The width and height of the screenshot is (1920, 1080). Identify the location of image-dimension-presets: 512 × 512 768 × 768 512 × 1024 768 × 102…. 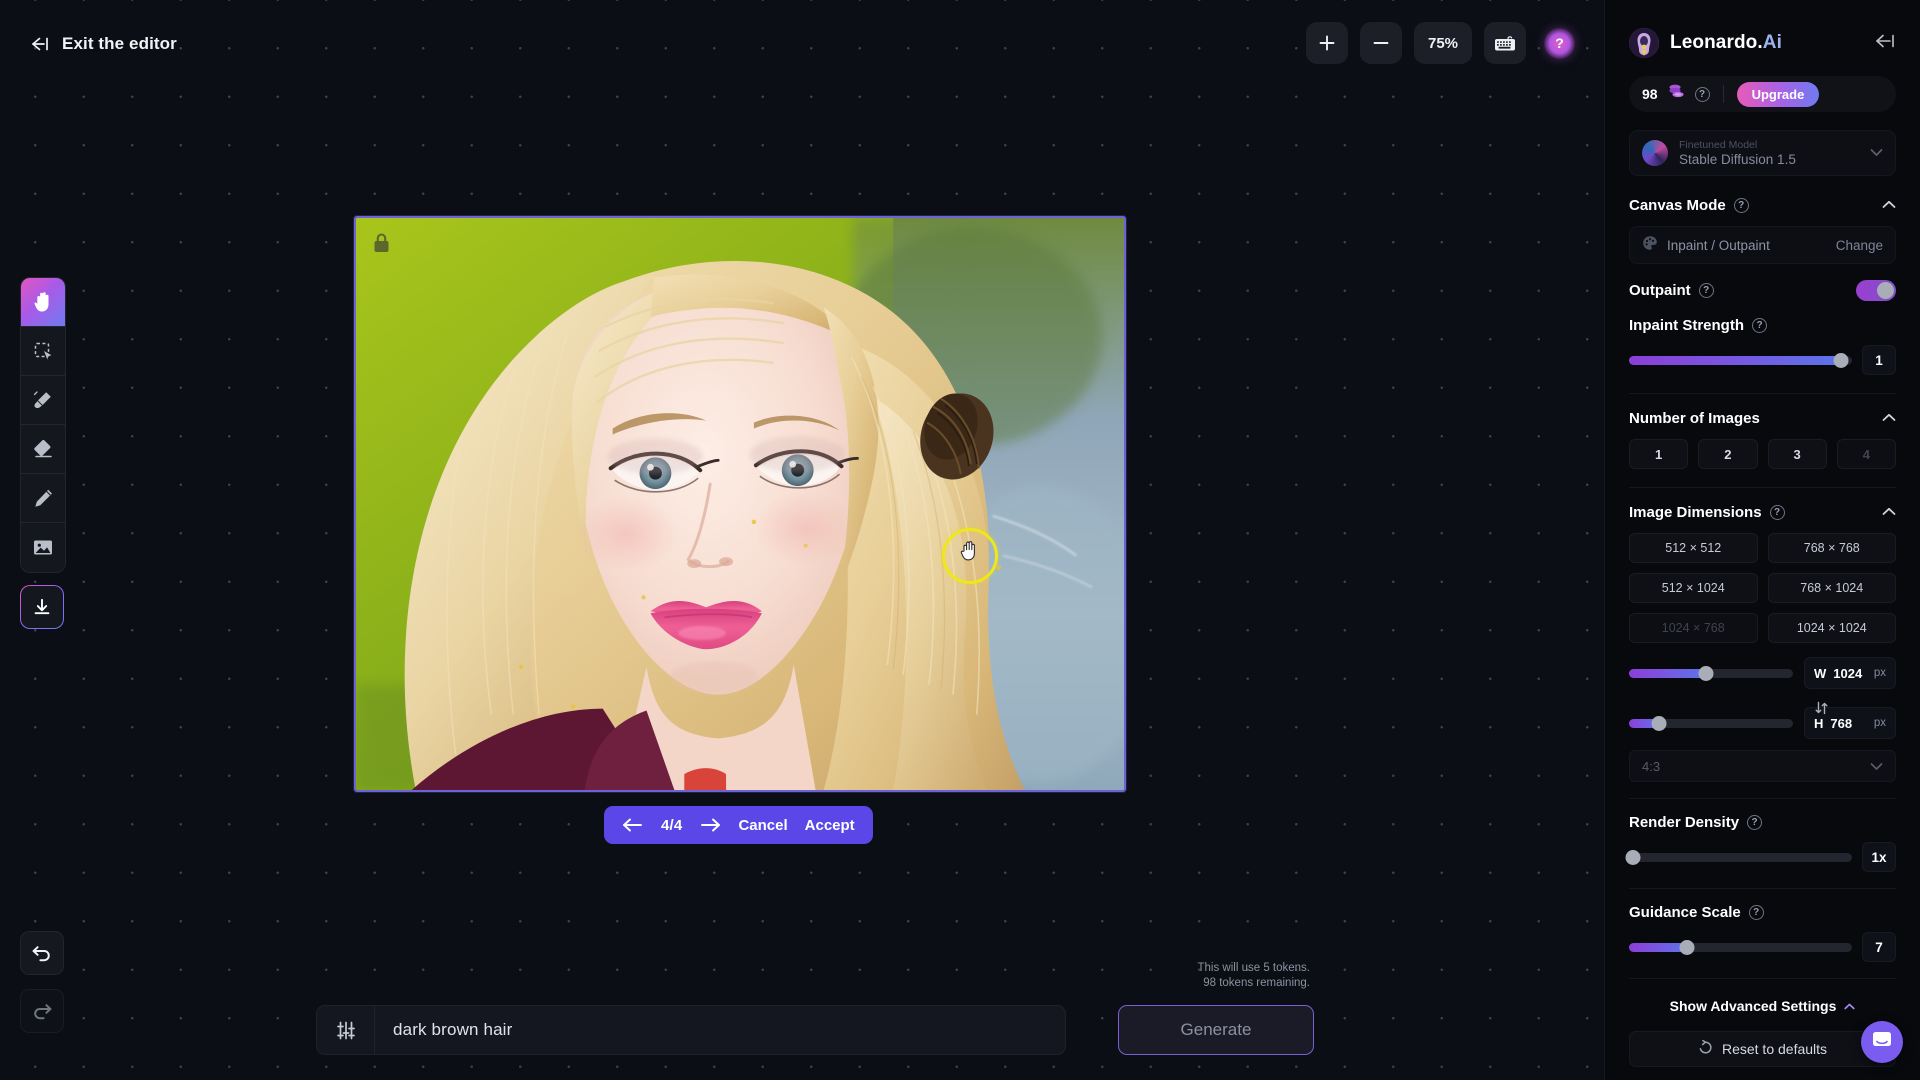
(1762, 588).